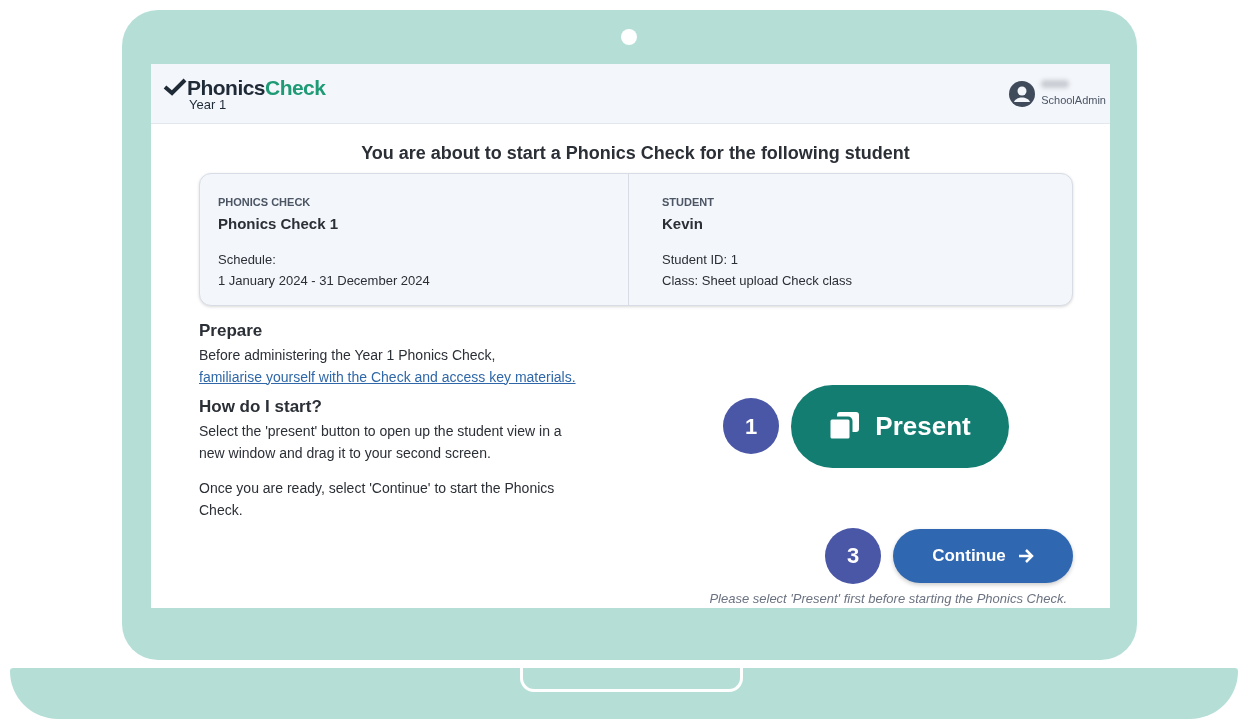 The height and width of the screenshot is (719, 1238). I want to click on summary-detail: Schedule:, so click(247, 260).